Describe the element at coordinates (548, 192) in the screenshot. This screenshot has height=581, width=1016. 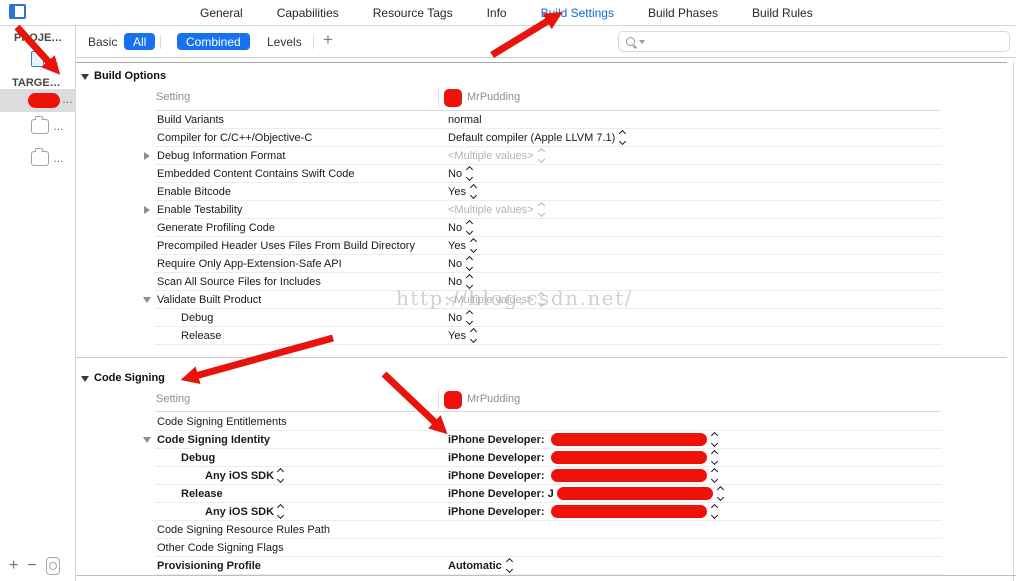
I see `setting-row: Enable Bitcode Yes` at that location.